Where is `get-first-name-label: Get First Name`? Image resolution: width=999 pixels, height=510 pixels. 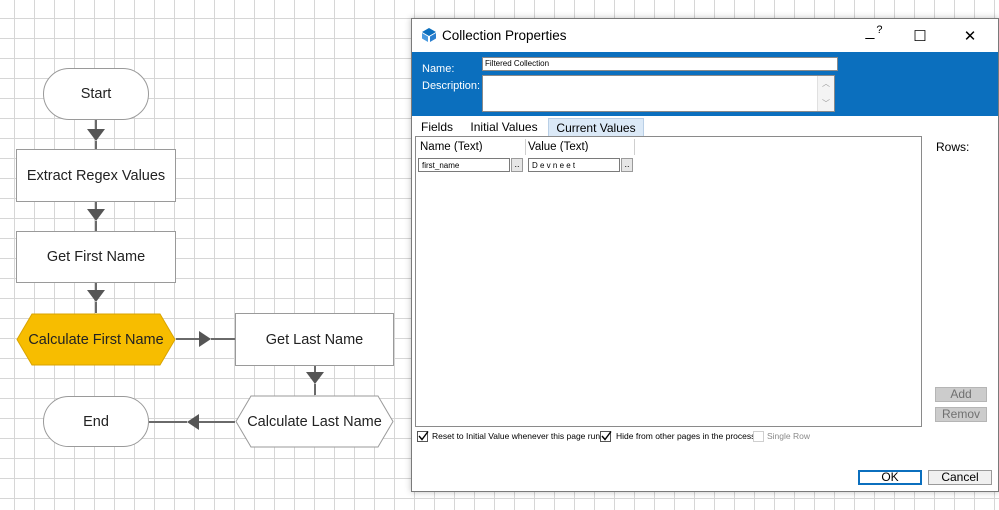
get-first-name-label: Get First Name is located at coordinates (96, 257).